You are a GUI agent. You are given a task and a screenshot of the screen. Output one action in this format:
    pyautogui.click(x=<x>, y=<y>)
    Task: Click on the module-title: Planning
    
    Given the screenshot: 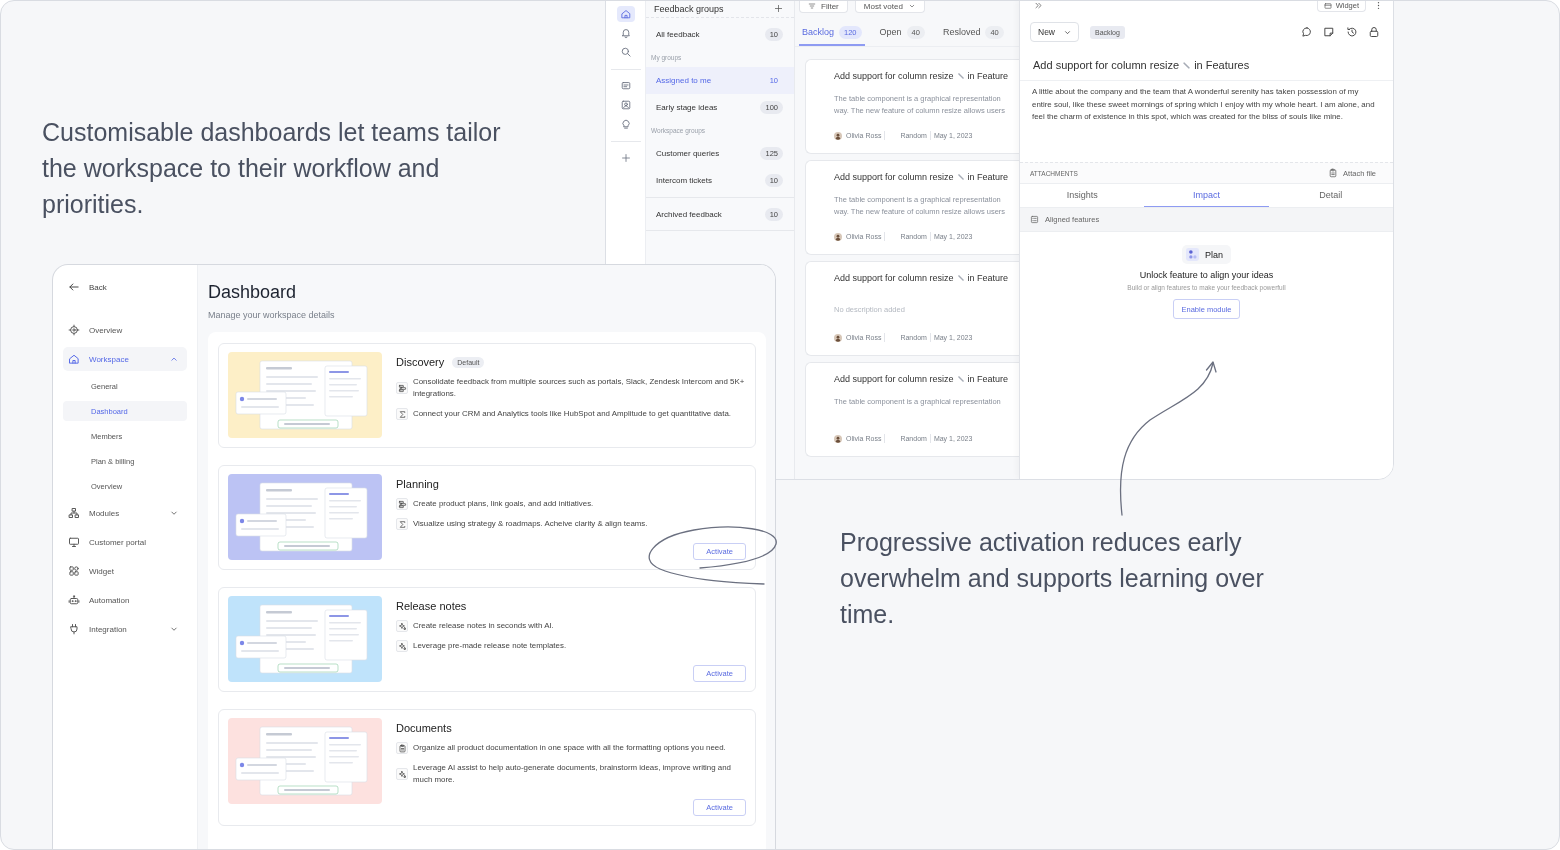 What is the action you would take?
    pyautogui.click(x=417, y=484)
    